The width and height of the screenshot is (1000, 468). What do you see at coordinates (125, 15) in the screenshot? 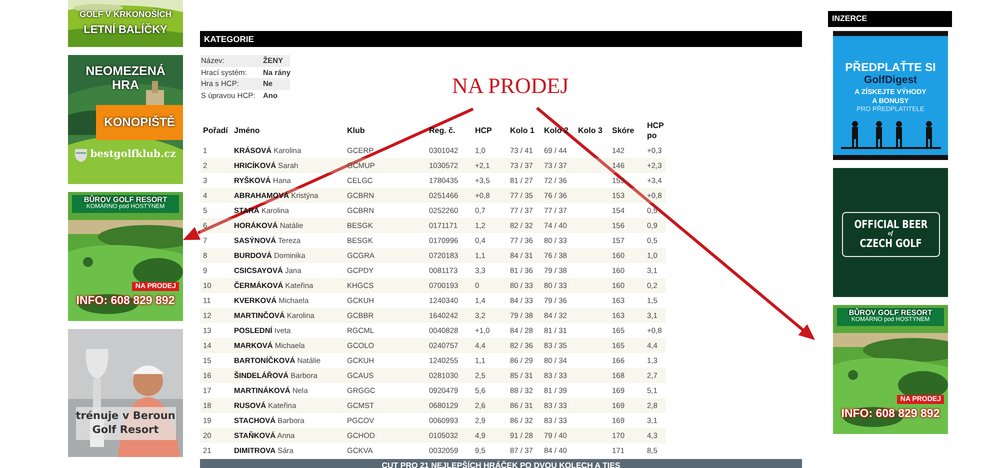
I see `banner-title: GOLF V KRKONOŠÍCH` at bounding box center [125, 15].